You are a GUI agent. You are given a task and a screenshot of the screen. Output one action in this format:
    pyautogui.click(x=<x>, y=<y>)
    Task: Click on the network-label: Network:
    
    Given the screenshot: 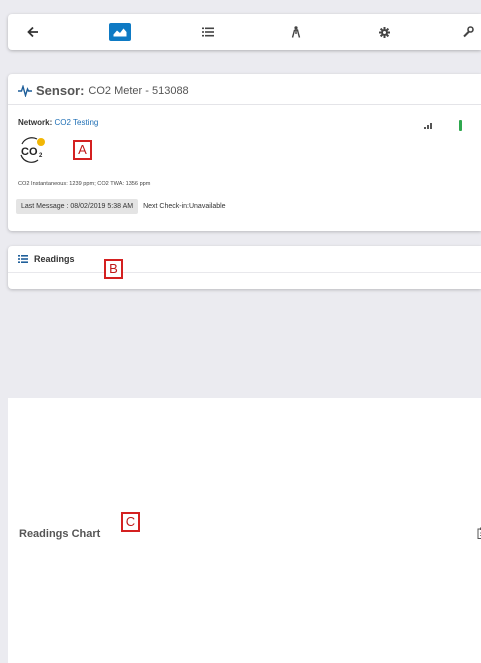 What is the action you would take?
    pyautogui.click(x=35, y=122)
    